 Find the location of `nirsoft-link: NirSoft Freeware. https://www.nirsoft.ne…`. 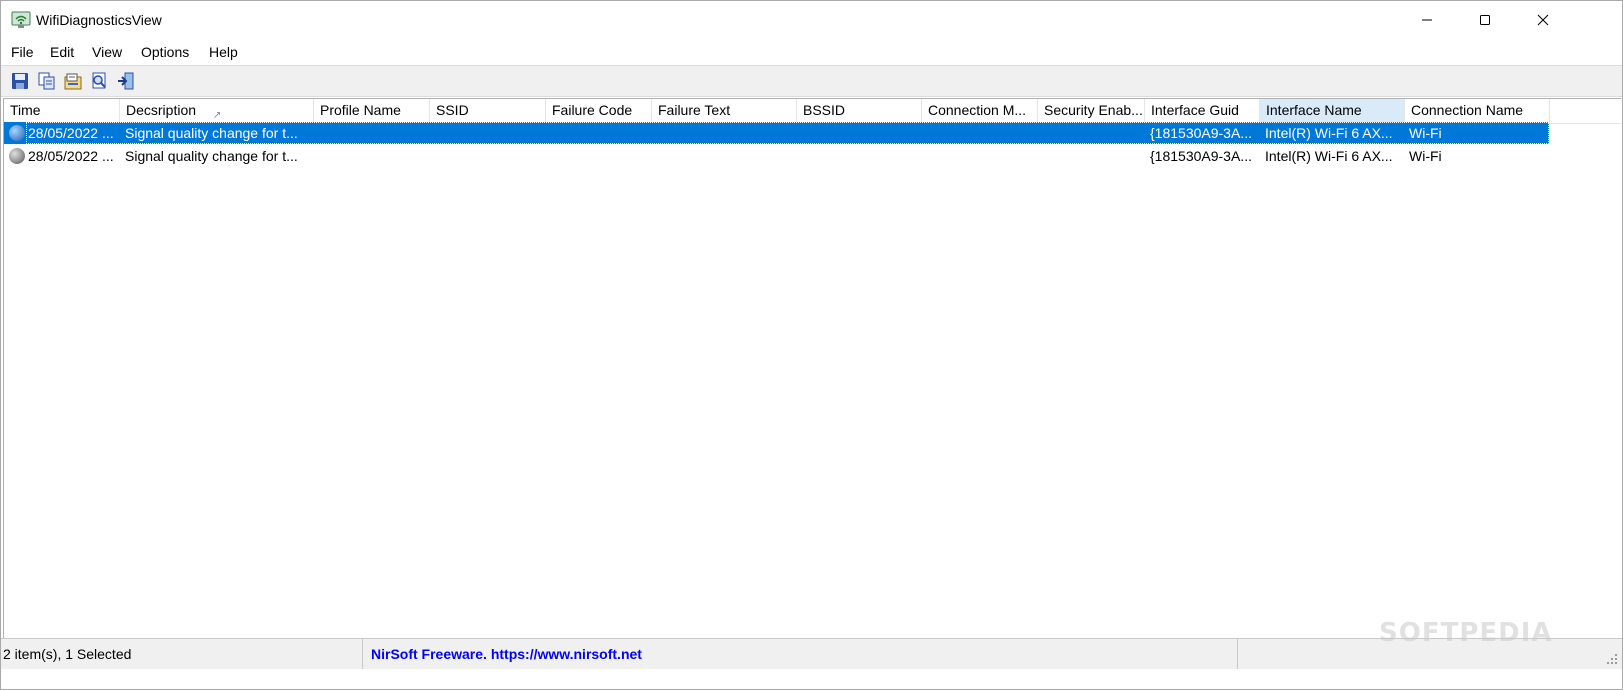

nirsoft-link: NirSoft Freeware. https://www.nirsoft.ne… is located at coordinates (506, 654).